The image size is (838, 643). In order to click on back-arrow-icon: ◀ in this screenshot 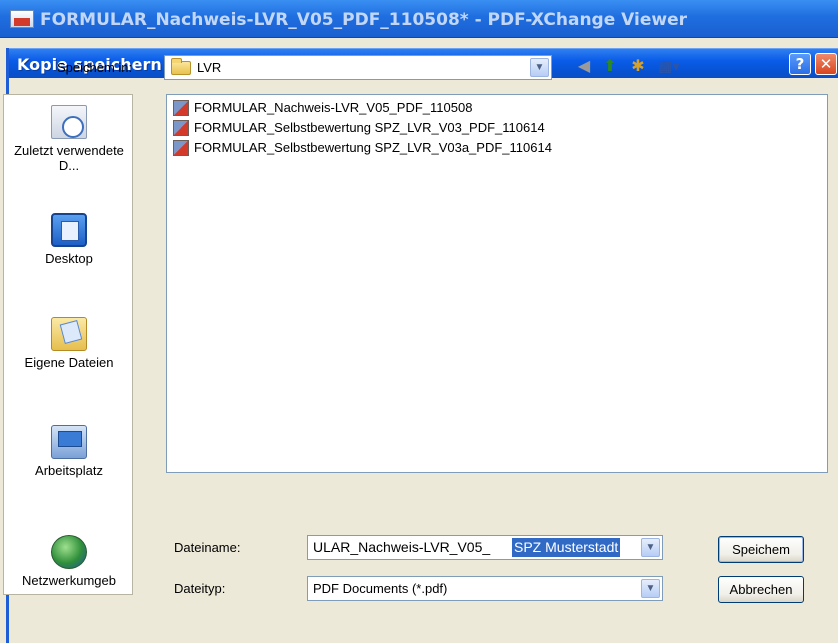, I will do `click(584, 67)`.